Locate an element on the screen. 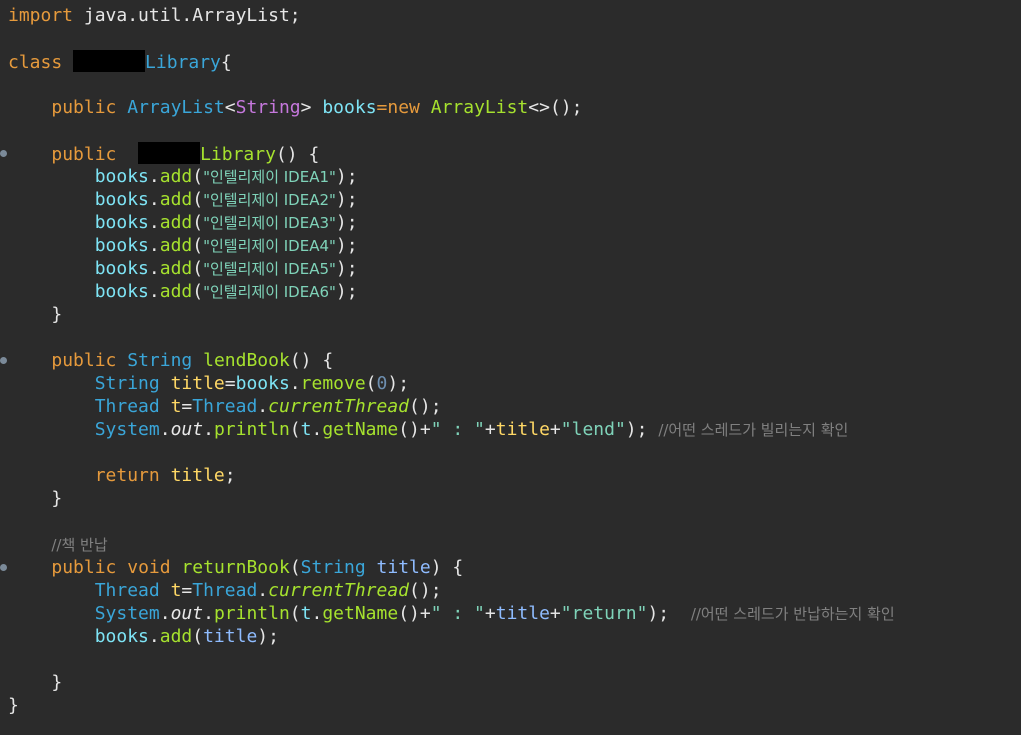 This screenshot has width=1021, height=735. generic-type: String is located at coordinates (268, 107).